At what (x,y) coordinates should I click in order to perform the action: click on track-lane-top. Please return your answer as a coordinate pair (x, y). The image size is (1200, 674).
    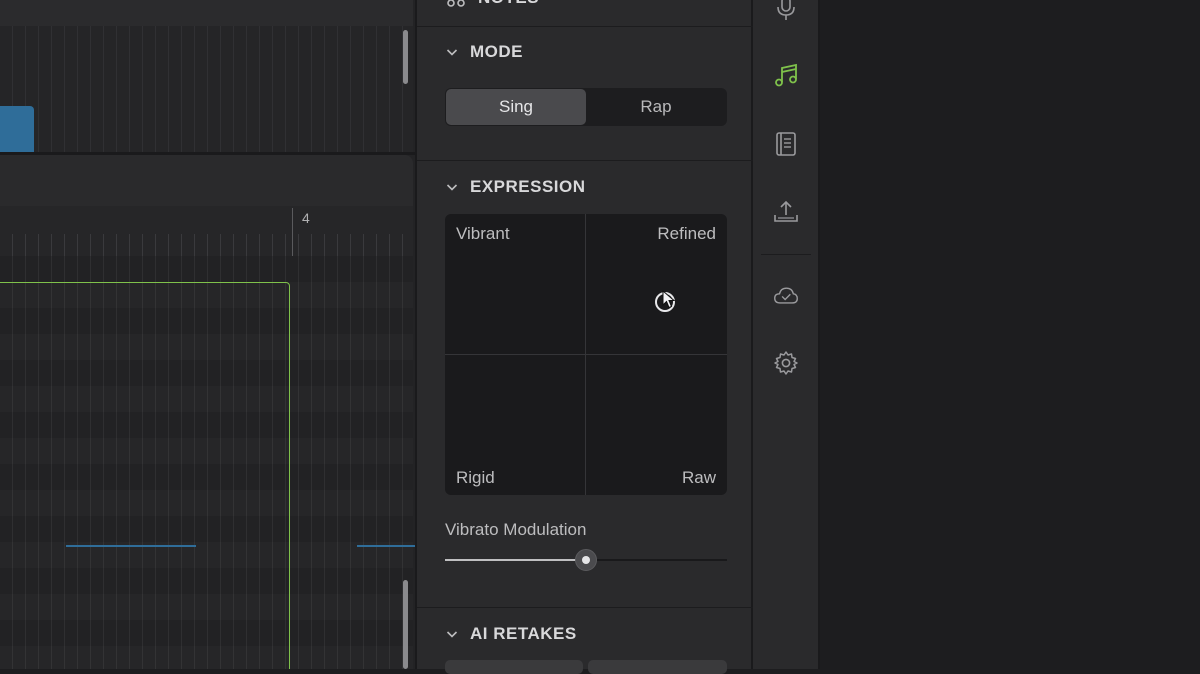
    Looking at the image, I should click on (206, 76).